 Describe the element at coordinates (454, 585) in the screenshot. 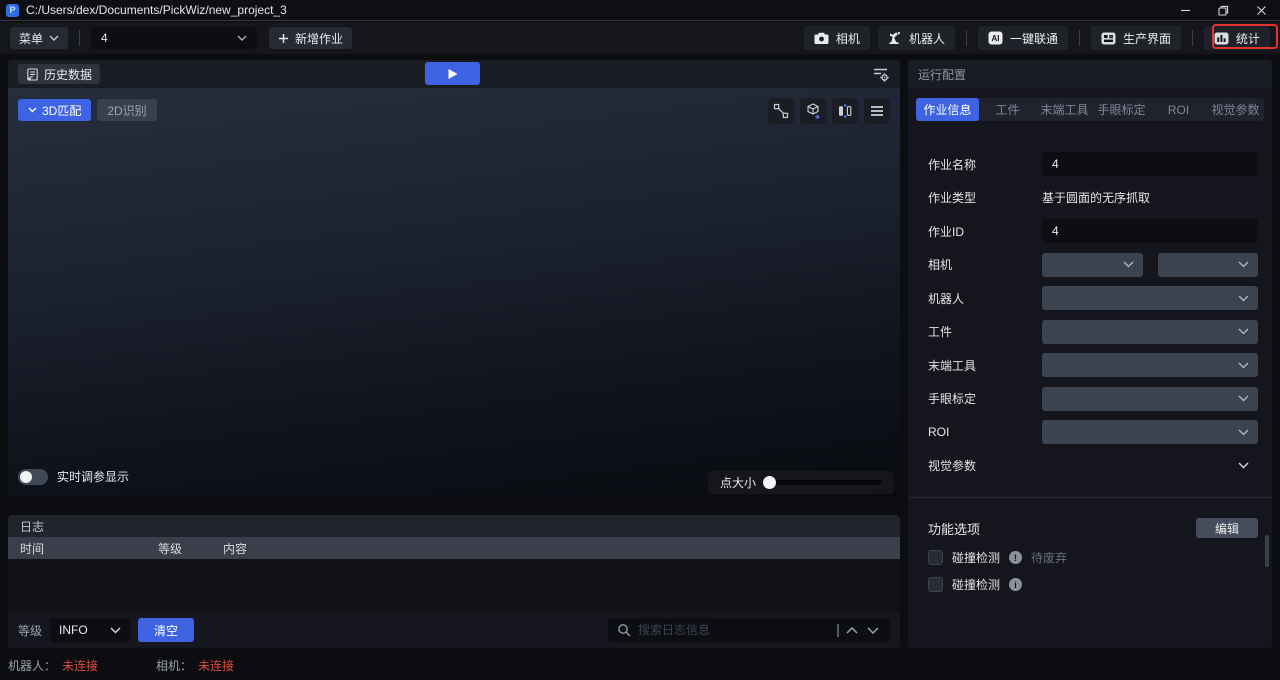

I see `log-table-body` at that location.